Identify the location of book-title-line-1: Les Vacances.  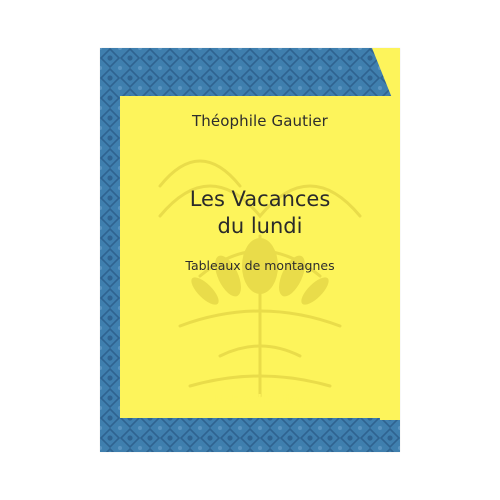
(260, 199).